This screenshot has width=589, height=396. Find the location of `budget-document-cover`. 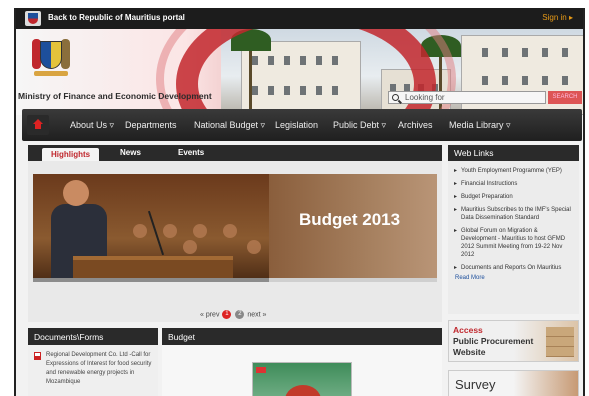

budget-document-cover is located at coordinates (302, 379).